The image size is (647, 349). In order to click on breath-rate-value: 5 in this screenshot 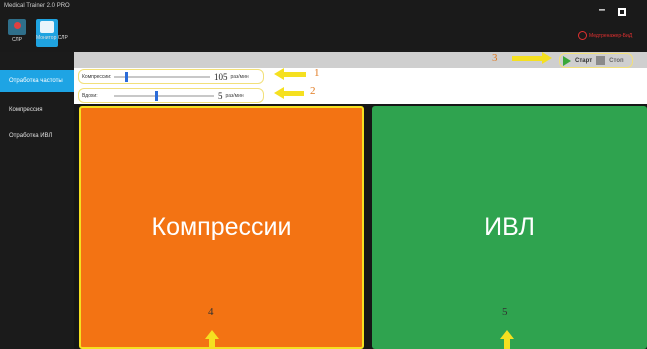, I will do `click(220, 95)`.